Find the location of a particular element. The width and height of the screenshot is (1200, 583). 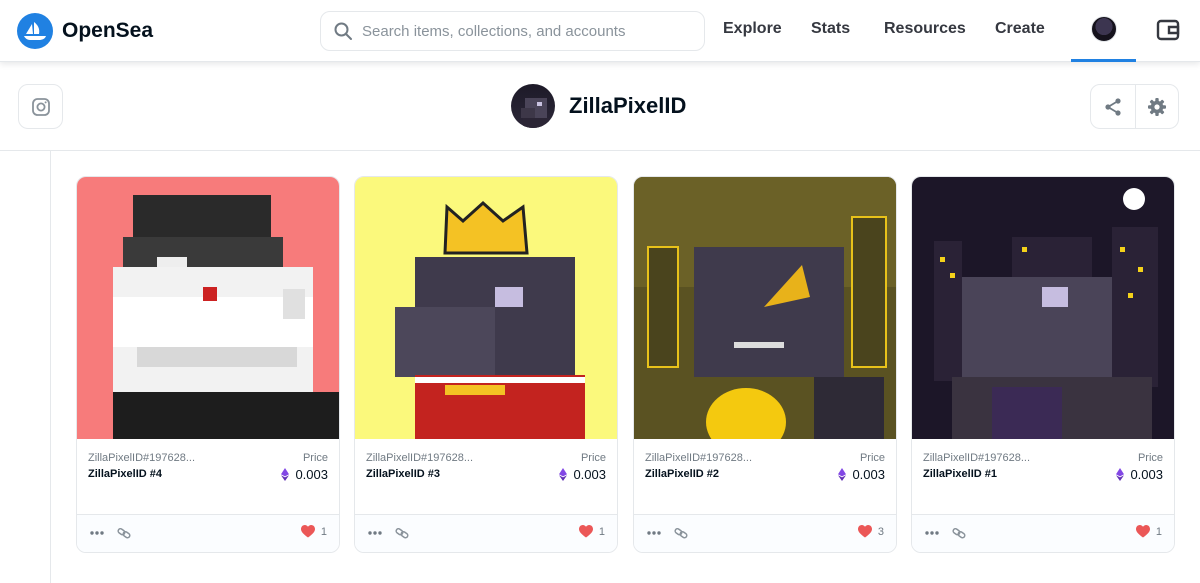

share-button is located at coordinates (1113, 106).